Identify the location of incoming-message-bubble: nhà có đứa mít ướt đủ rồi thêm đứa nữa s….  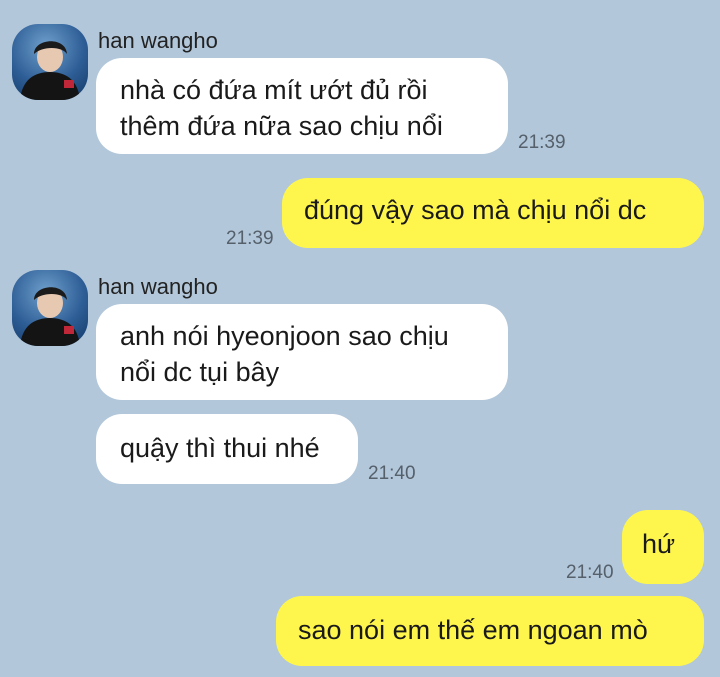
(302, 106).